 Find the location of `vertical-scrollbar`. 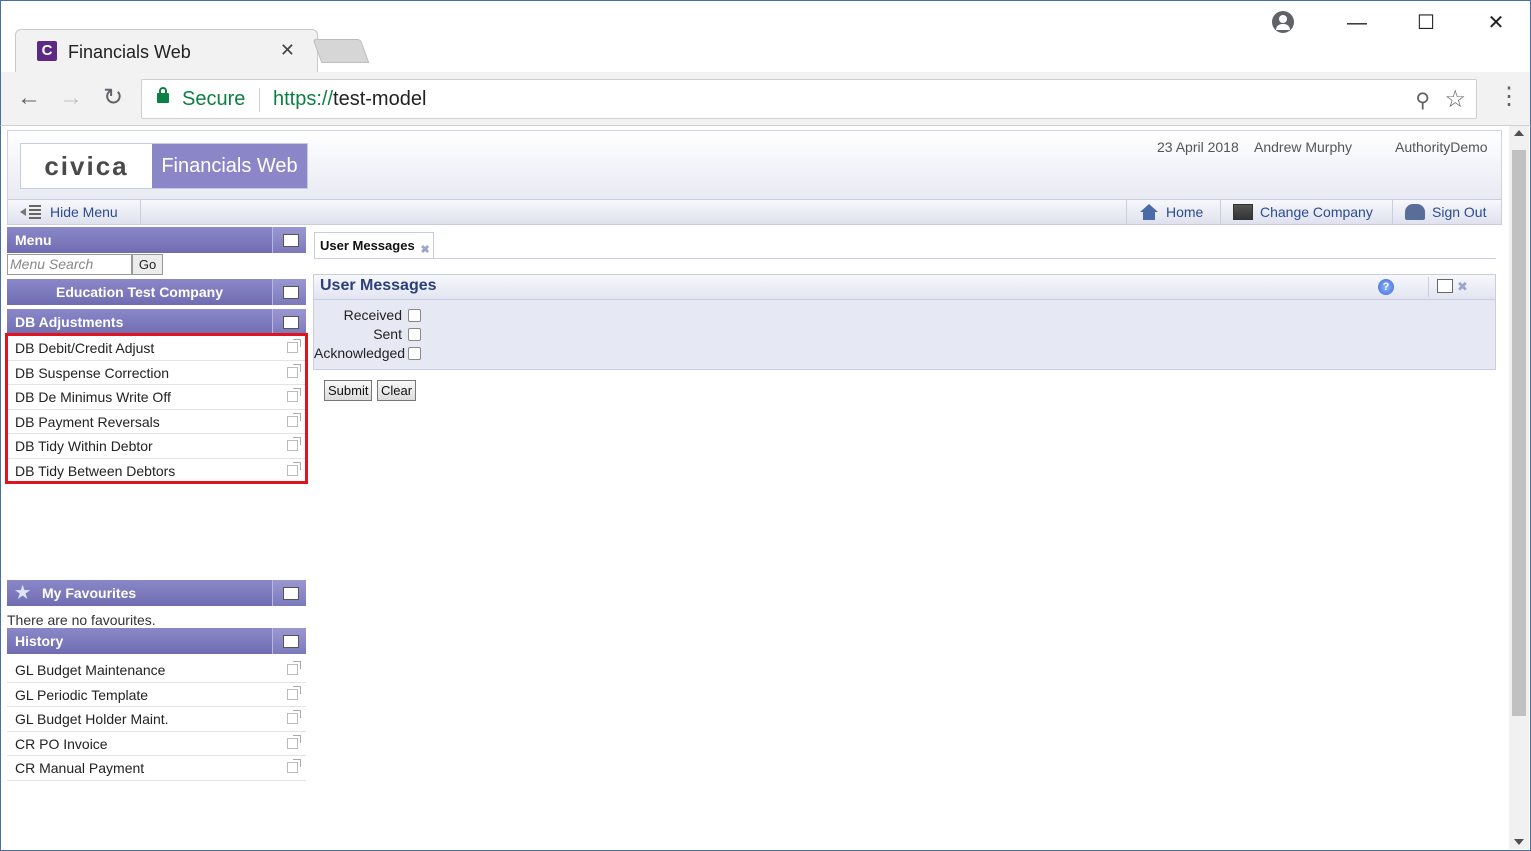

vertical-scrollbar is located at coordinates (1519, 487).